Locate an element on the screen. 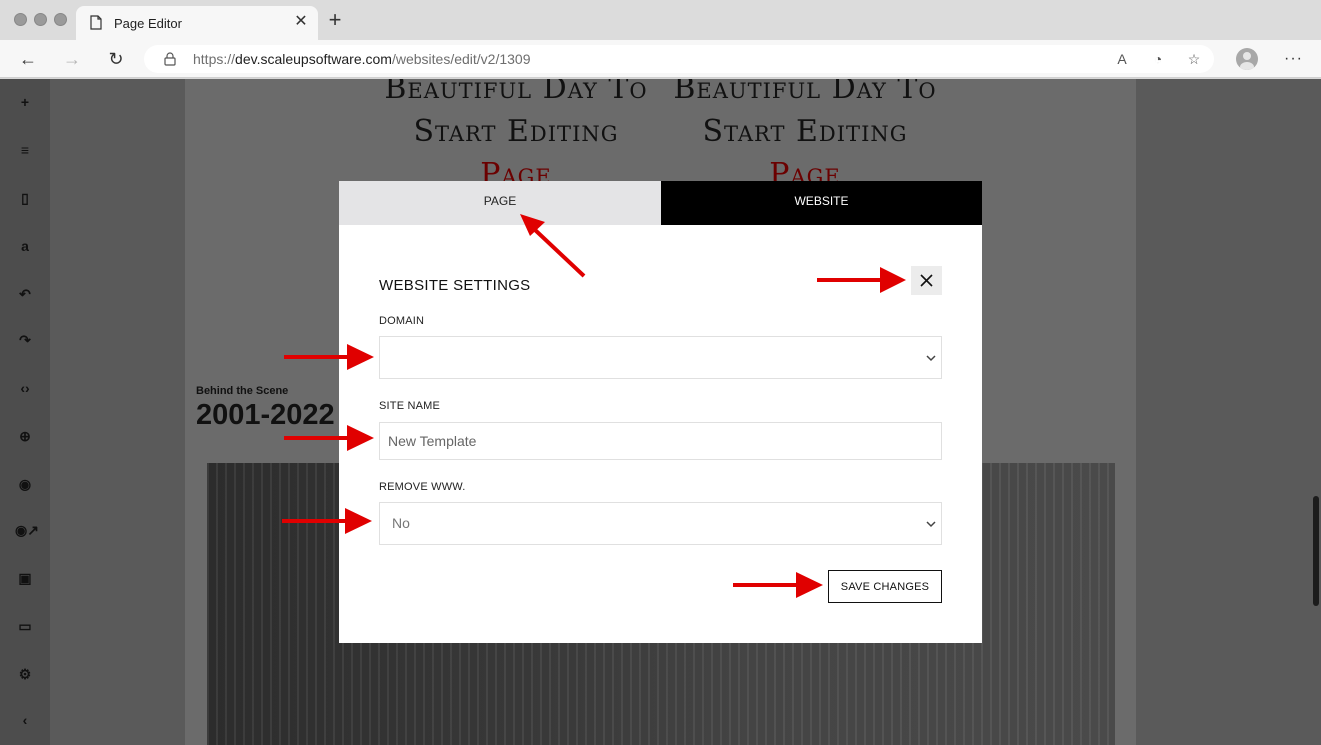  editor-left-rail: + ≡ ▯ a ↶ ↷ ‹› ⊕ ◉ ◉↗ ▣ ▭ ⚙ ‹ is located at coordinates (25, 412).